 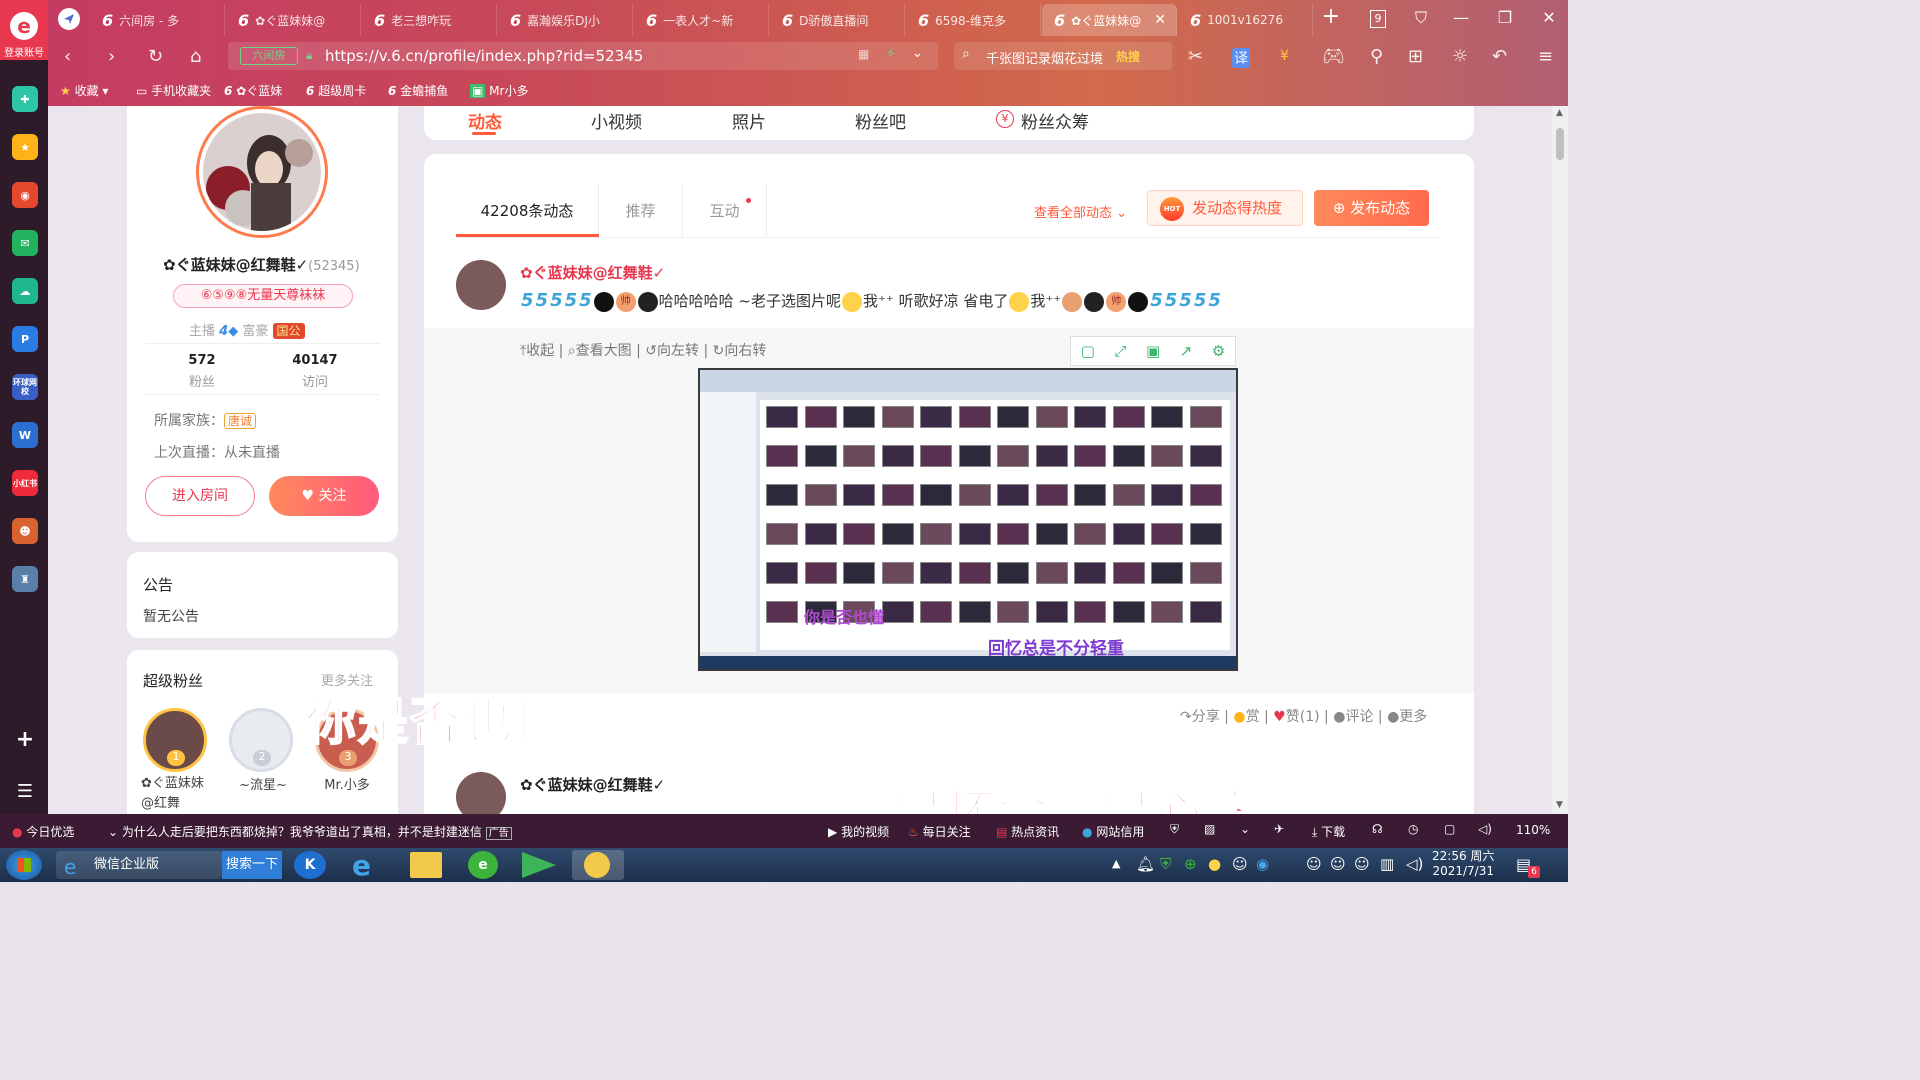 What do you see at coordinates (1044, 57) in the screenshot?
I see `search-input: 千张图记录烟花过境` at bounding box center [1044, 57].